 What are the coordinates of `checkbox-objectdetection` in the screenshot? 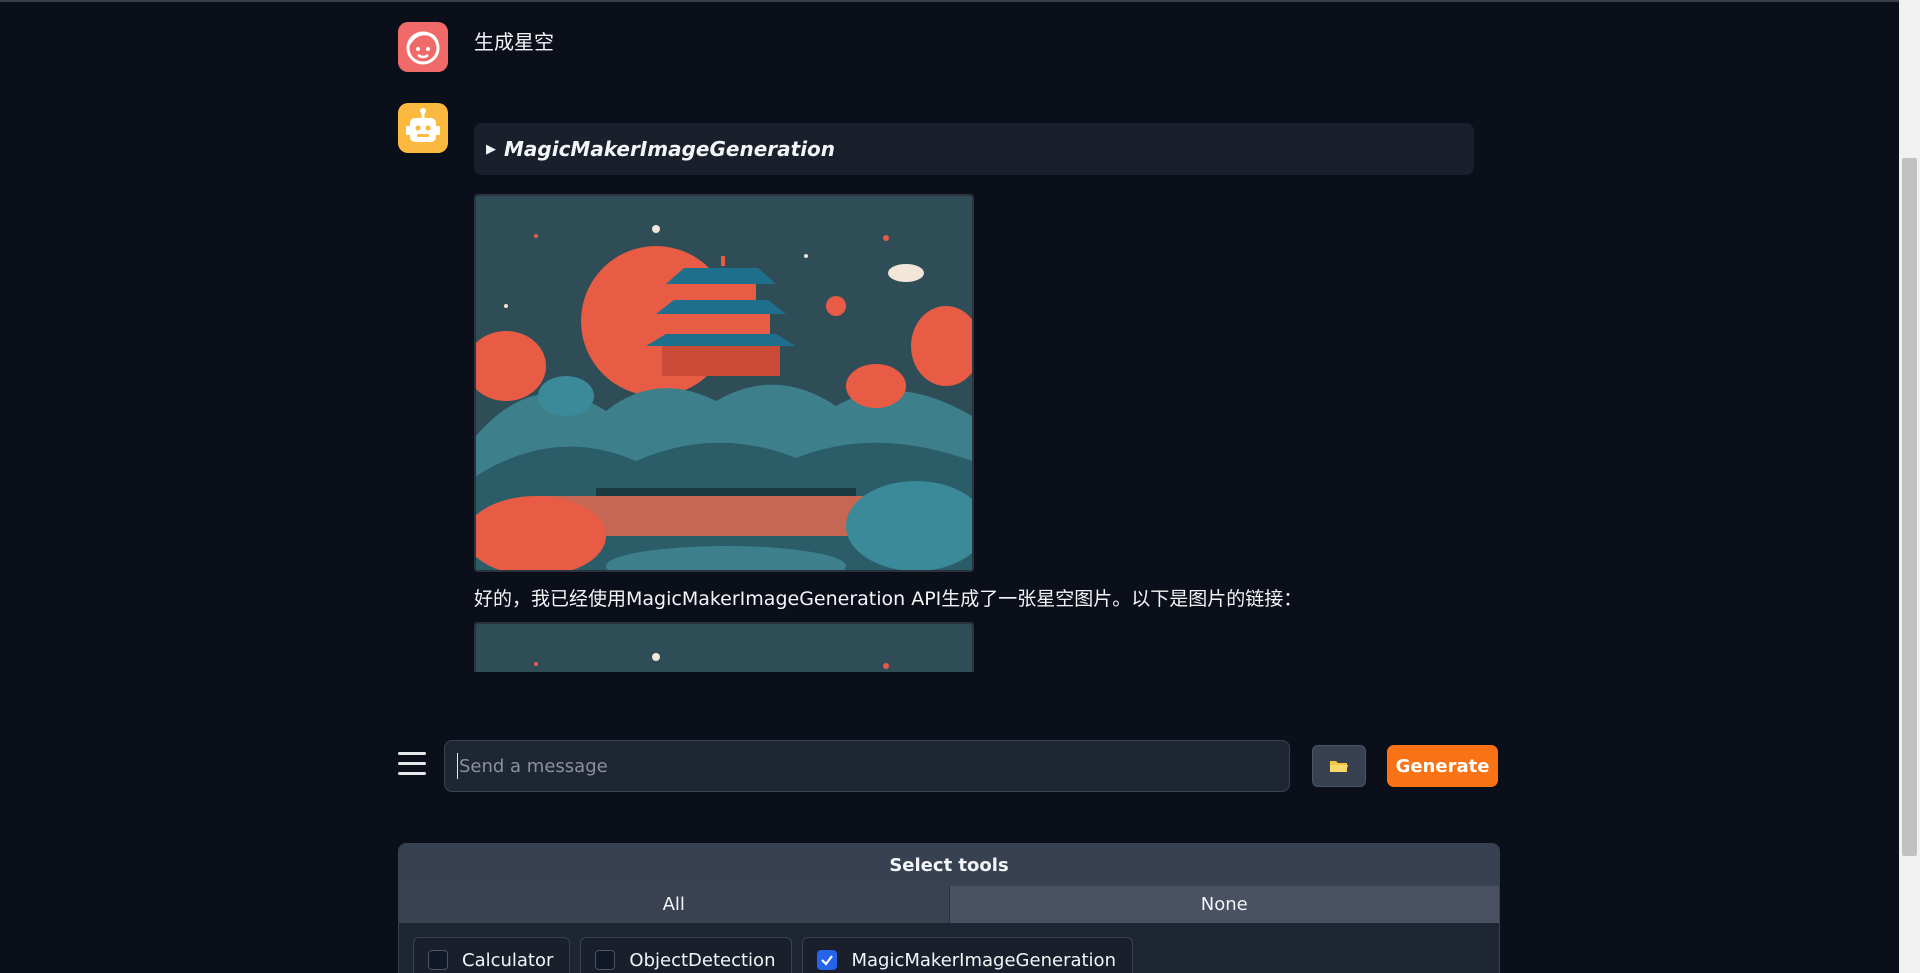 It's located at (605, 960).